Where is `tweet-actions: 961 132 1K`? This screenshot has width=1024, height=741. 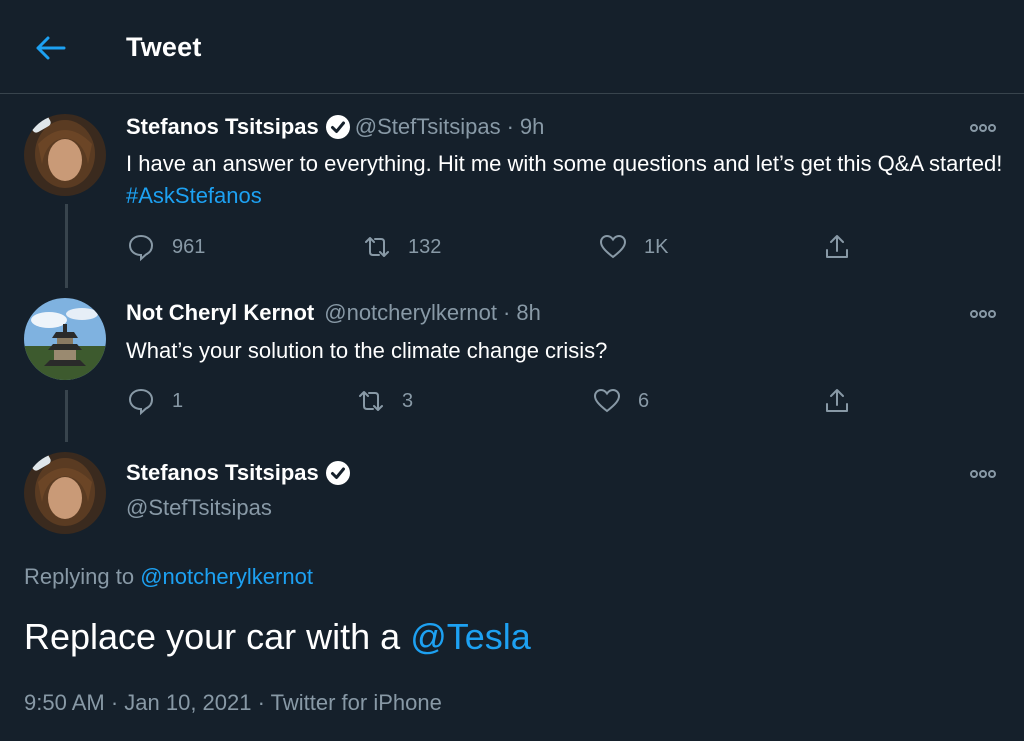 tweet-actions: 961 132 1K is located at coordinates (496, 247).